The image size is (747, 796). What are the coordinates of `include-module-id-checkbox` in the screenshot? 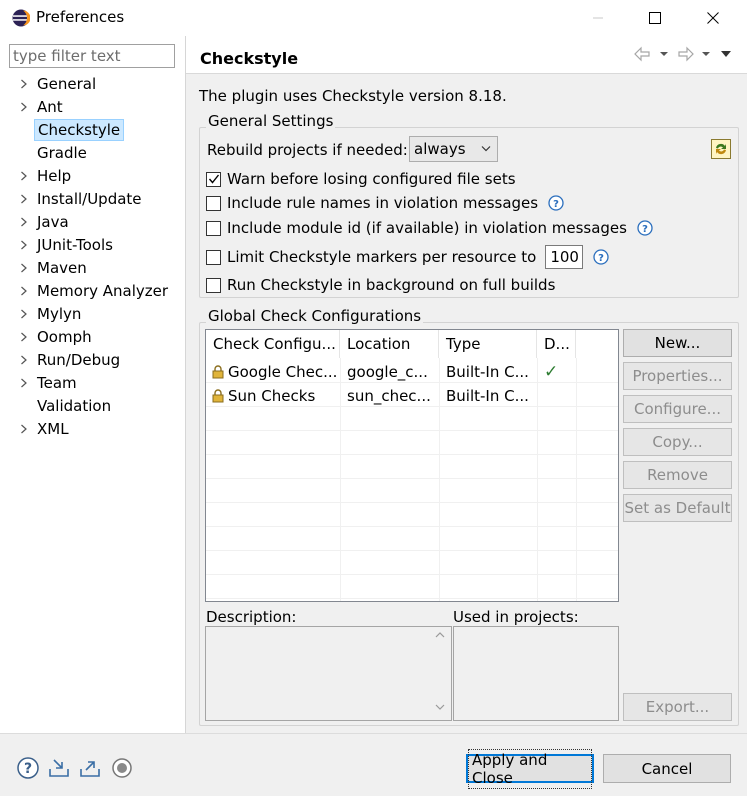 It's located at (213, 228).